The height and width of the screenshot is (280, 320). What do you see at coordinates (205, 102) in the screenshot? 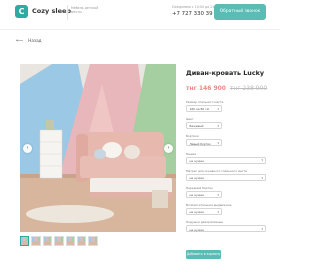
I see `option-label: Размер спального места` at bounding box center [205, 102].